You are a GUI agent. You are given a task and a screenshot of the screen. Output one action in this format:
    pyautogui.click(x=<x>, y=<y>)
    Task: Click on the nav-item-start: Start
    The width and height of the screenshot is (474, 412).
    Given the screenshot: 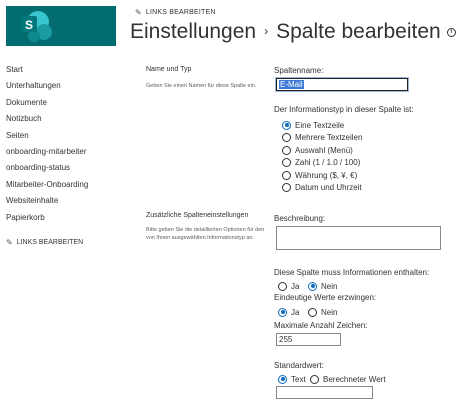 What is the action you would take?
    pyautogui.click(x=66, y=70)
    